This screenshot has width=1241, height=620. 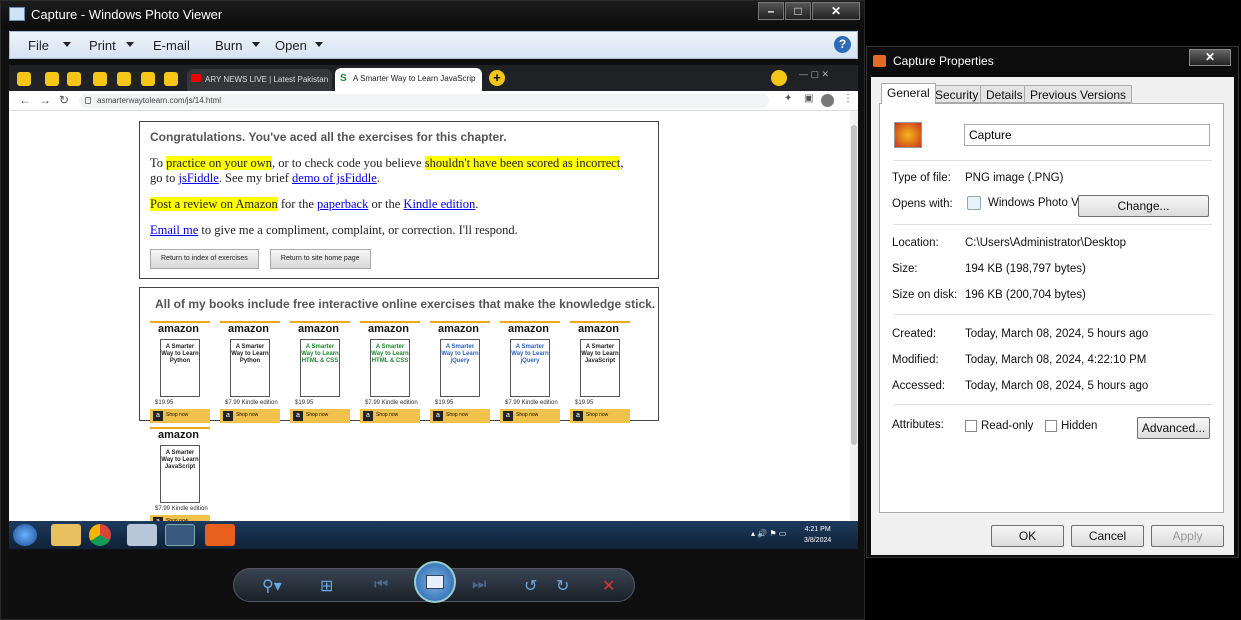 I want to click on new-tab-button: +, so click(x=497, y=78).